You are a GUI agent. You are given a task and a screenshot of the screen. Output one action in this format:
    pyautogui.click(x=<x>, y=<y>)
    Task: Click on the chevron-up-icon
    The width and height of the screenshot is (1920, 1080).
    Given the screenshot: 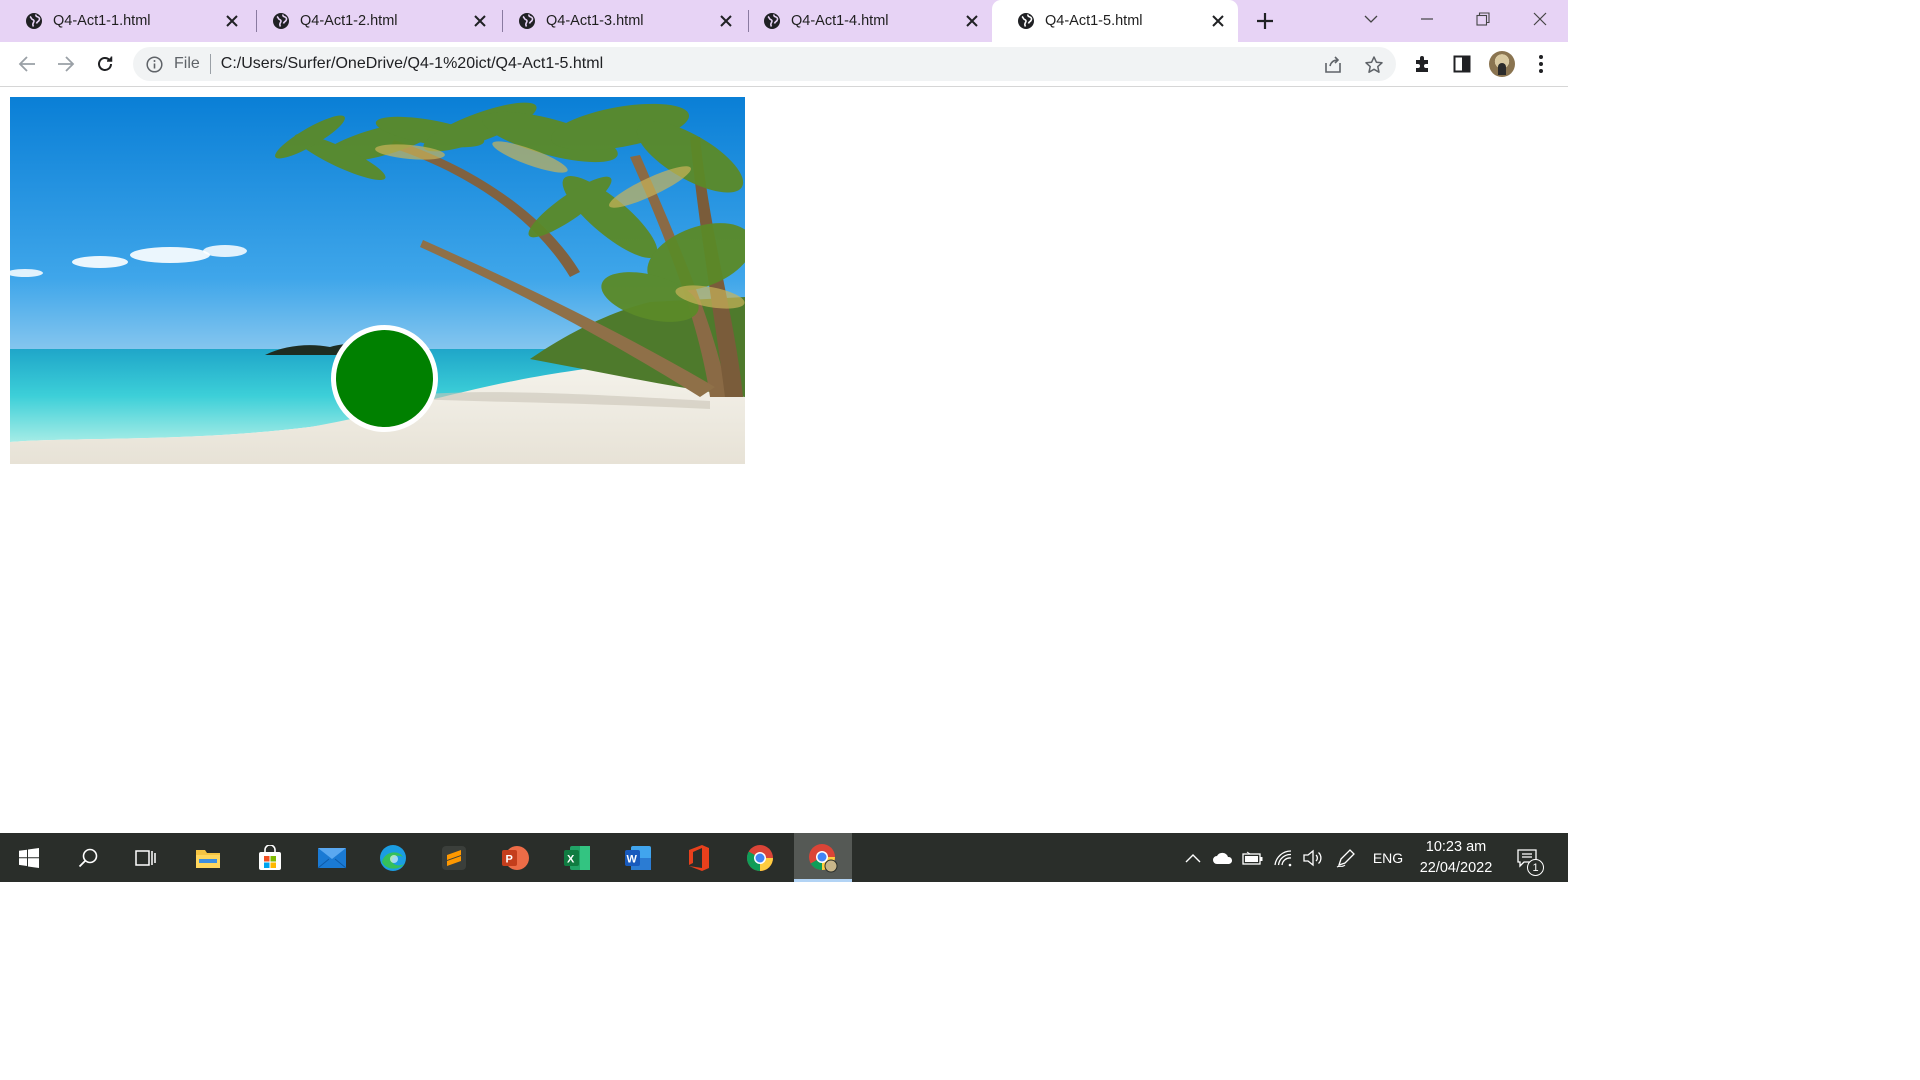 What is the action you would take?
    pyautogui.click(x=1193, y=857)
    